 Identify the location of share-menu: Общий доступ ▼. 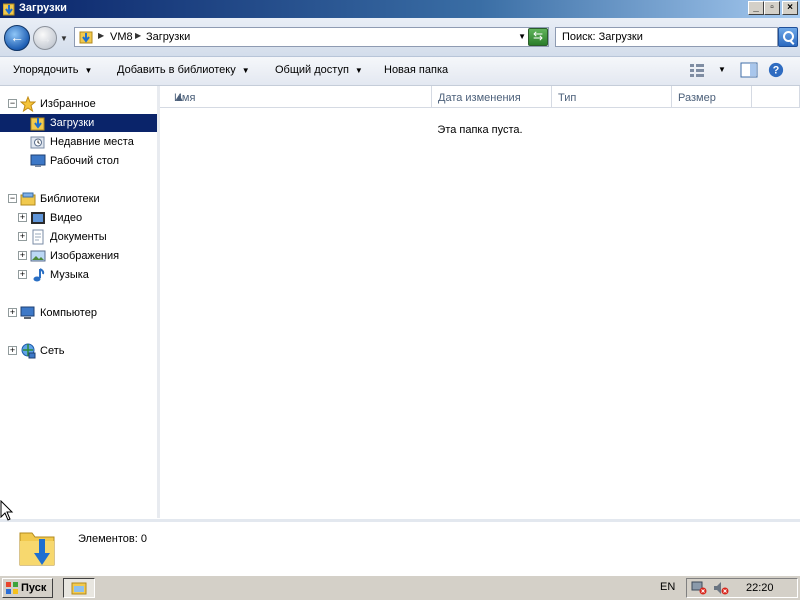
(319, 70).